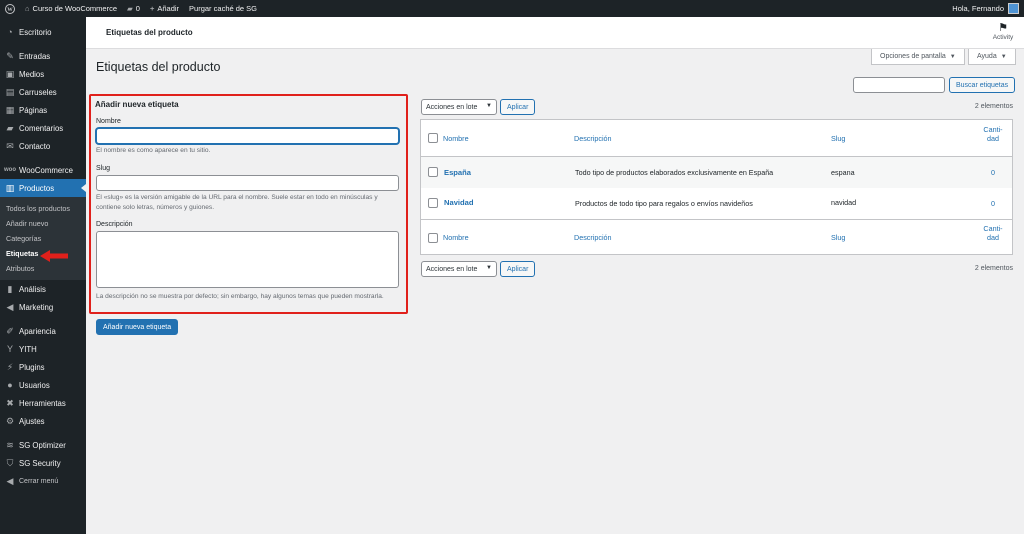  What do you see at coordinates (43, 32) in the screenshot?
I see `sidebar-item-escritorio: ◔ Escritorio` at bounding box center [43, 32].